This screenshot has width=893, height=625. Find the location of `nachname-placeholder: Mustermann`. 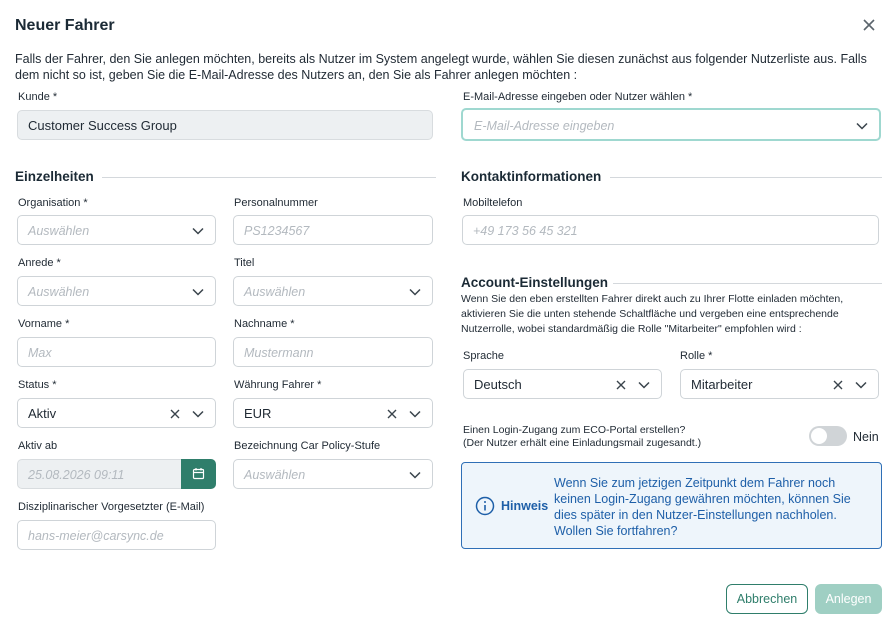

nachname-placeholder: Mustermann is located at coordinates (279, 353).